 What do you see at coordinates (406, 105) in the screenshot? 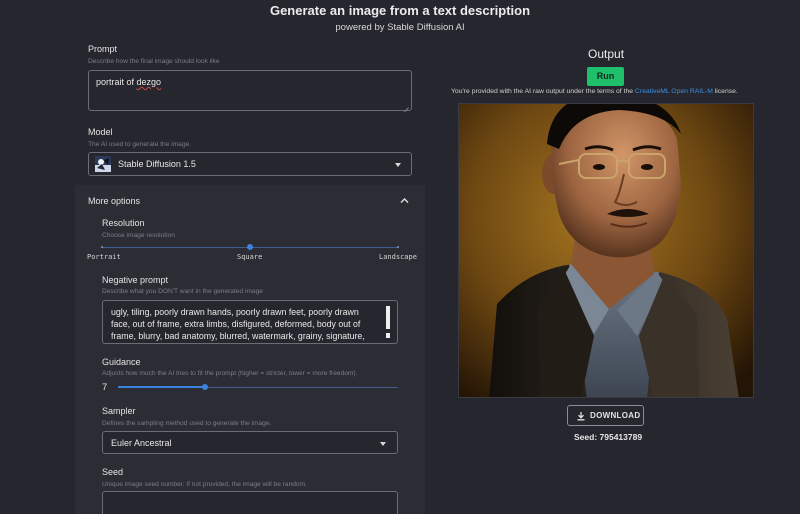
I see `resize-handle-icon` at bounding box center [406, 105].